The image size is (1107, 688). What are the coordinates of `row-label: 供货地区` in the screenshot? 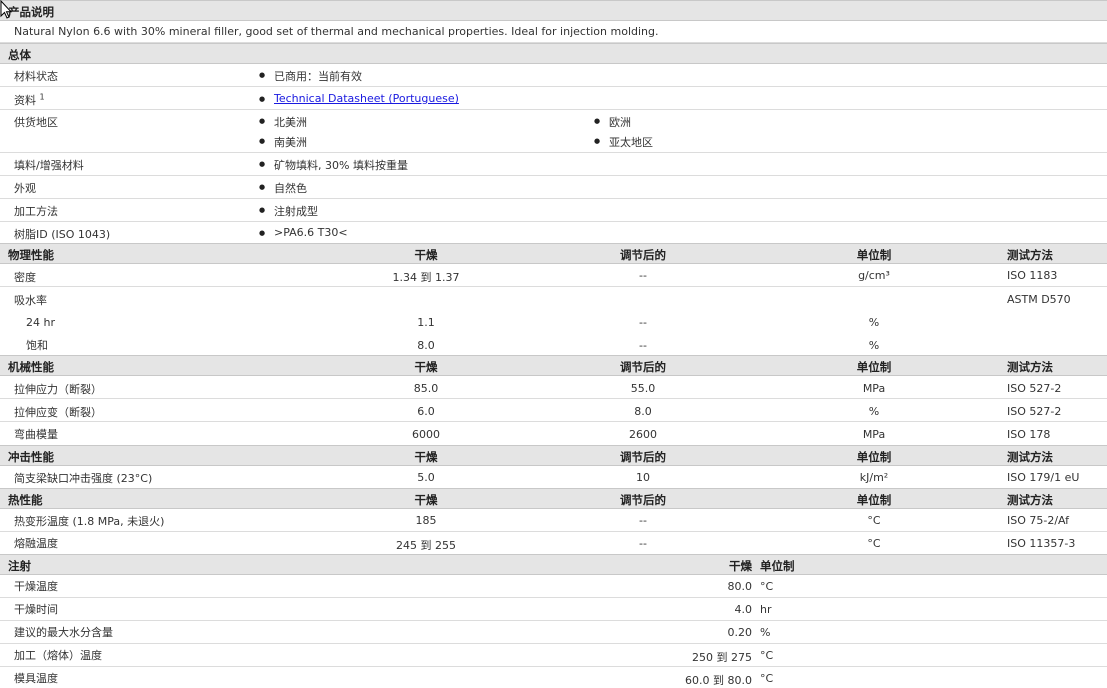 It's located at (36, 122).